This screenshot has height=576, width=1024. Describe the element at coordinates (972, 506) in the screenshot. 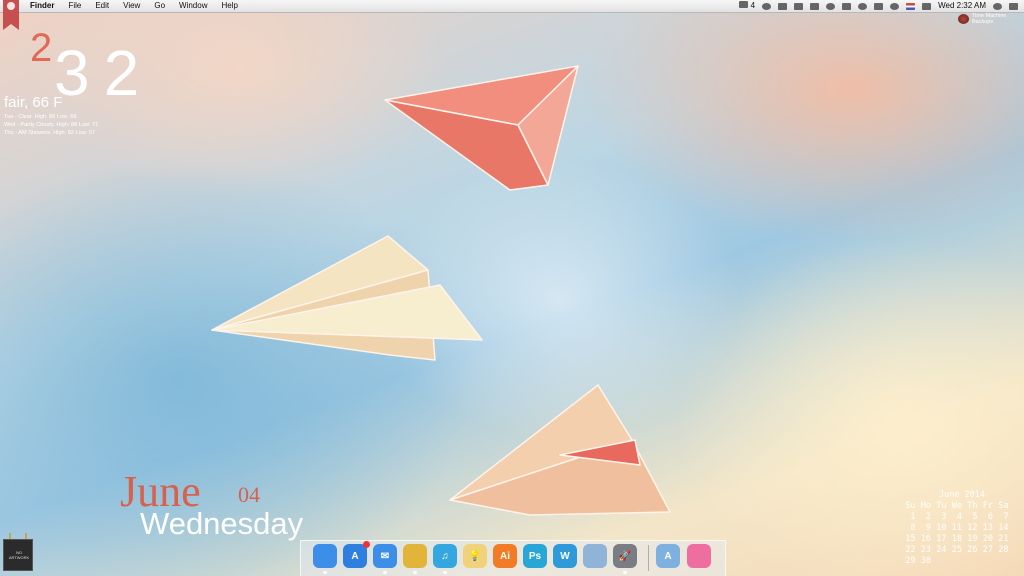

I see `weekday-label: Th` at that location.